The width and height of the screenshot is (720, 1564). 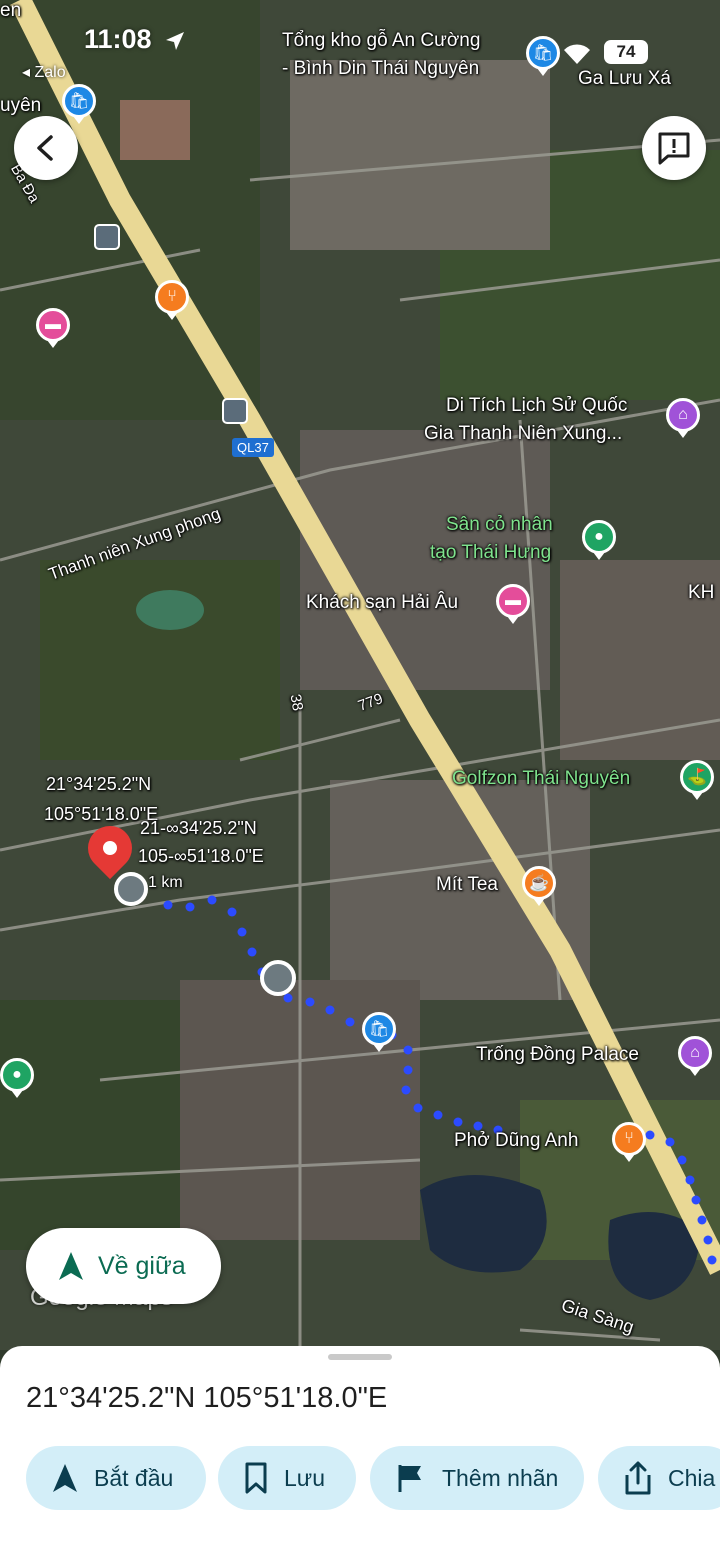 I want to click on back-button, so click(x=46, y=148).